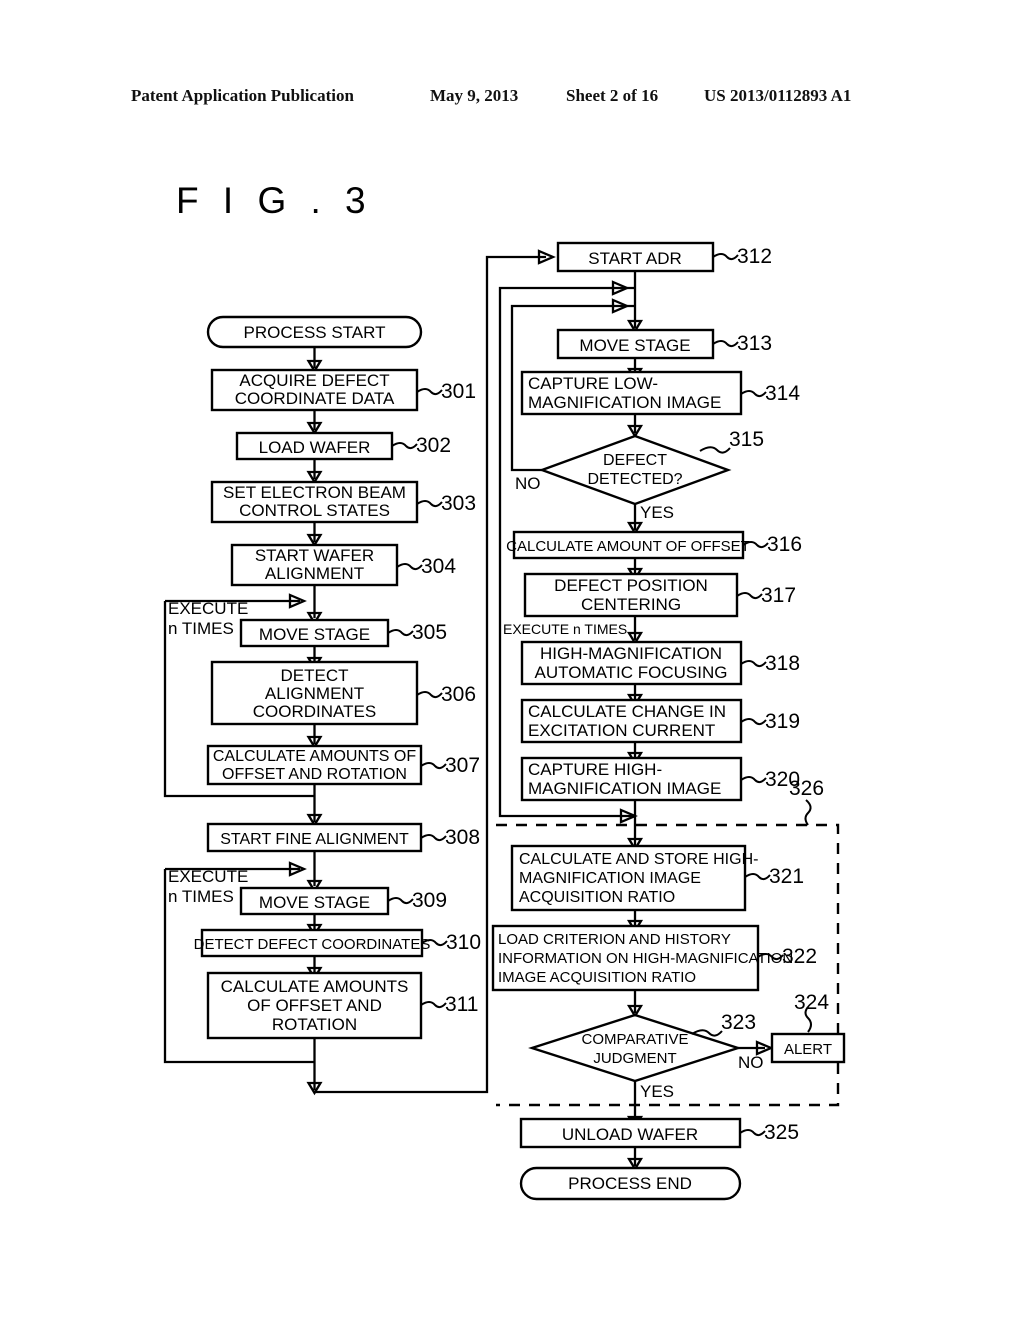 The image size is (1024, 1320). I want to click on node-323-line1: COMPARATIVE, so click(635, 1039).